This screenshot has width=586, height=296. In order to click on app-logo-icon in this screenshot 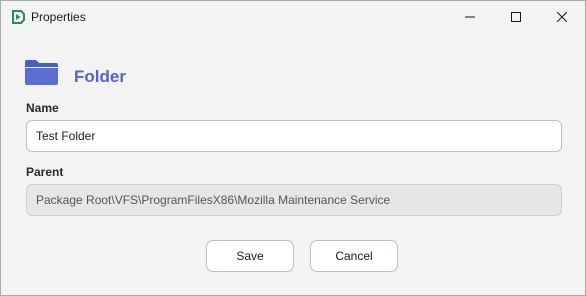, I will do `click(18, 17)`.